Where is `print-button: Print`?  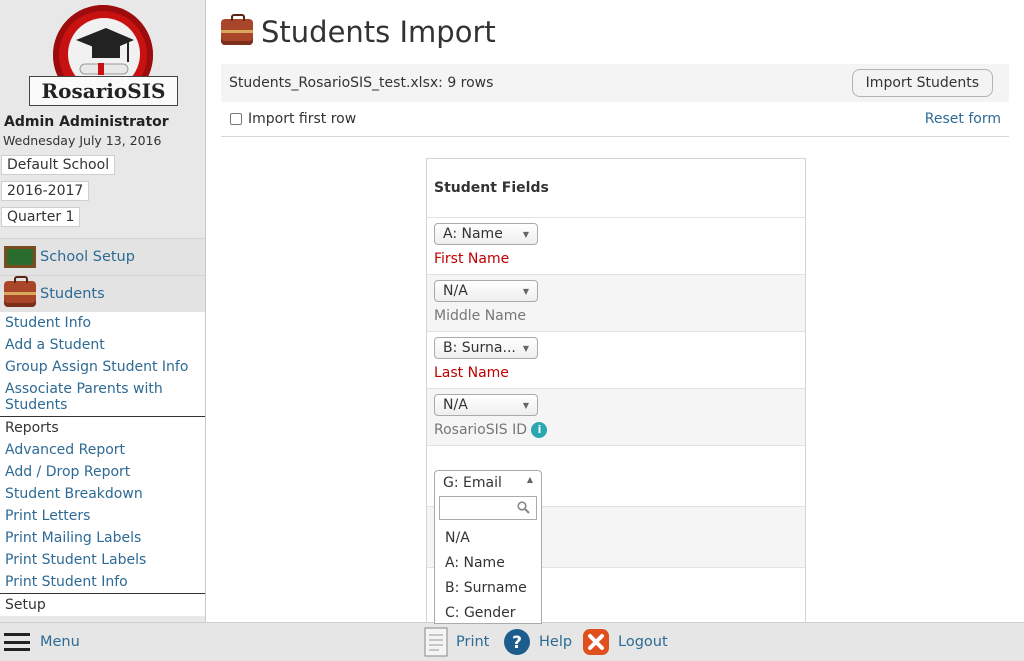
print-button: Print is located at coordinates (456, 642).